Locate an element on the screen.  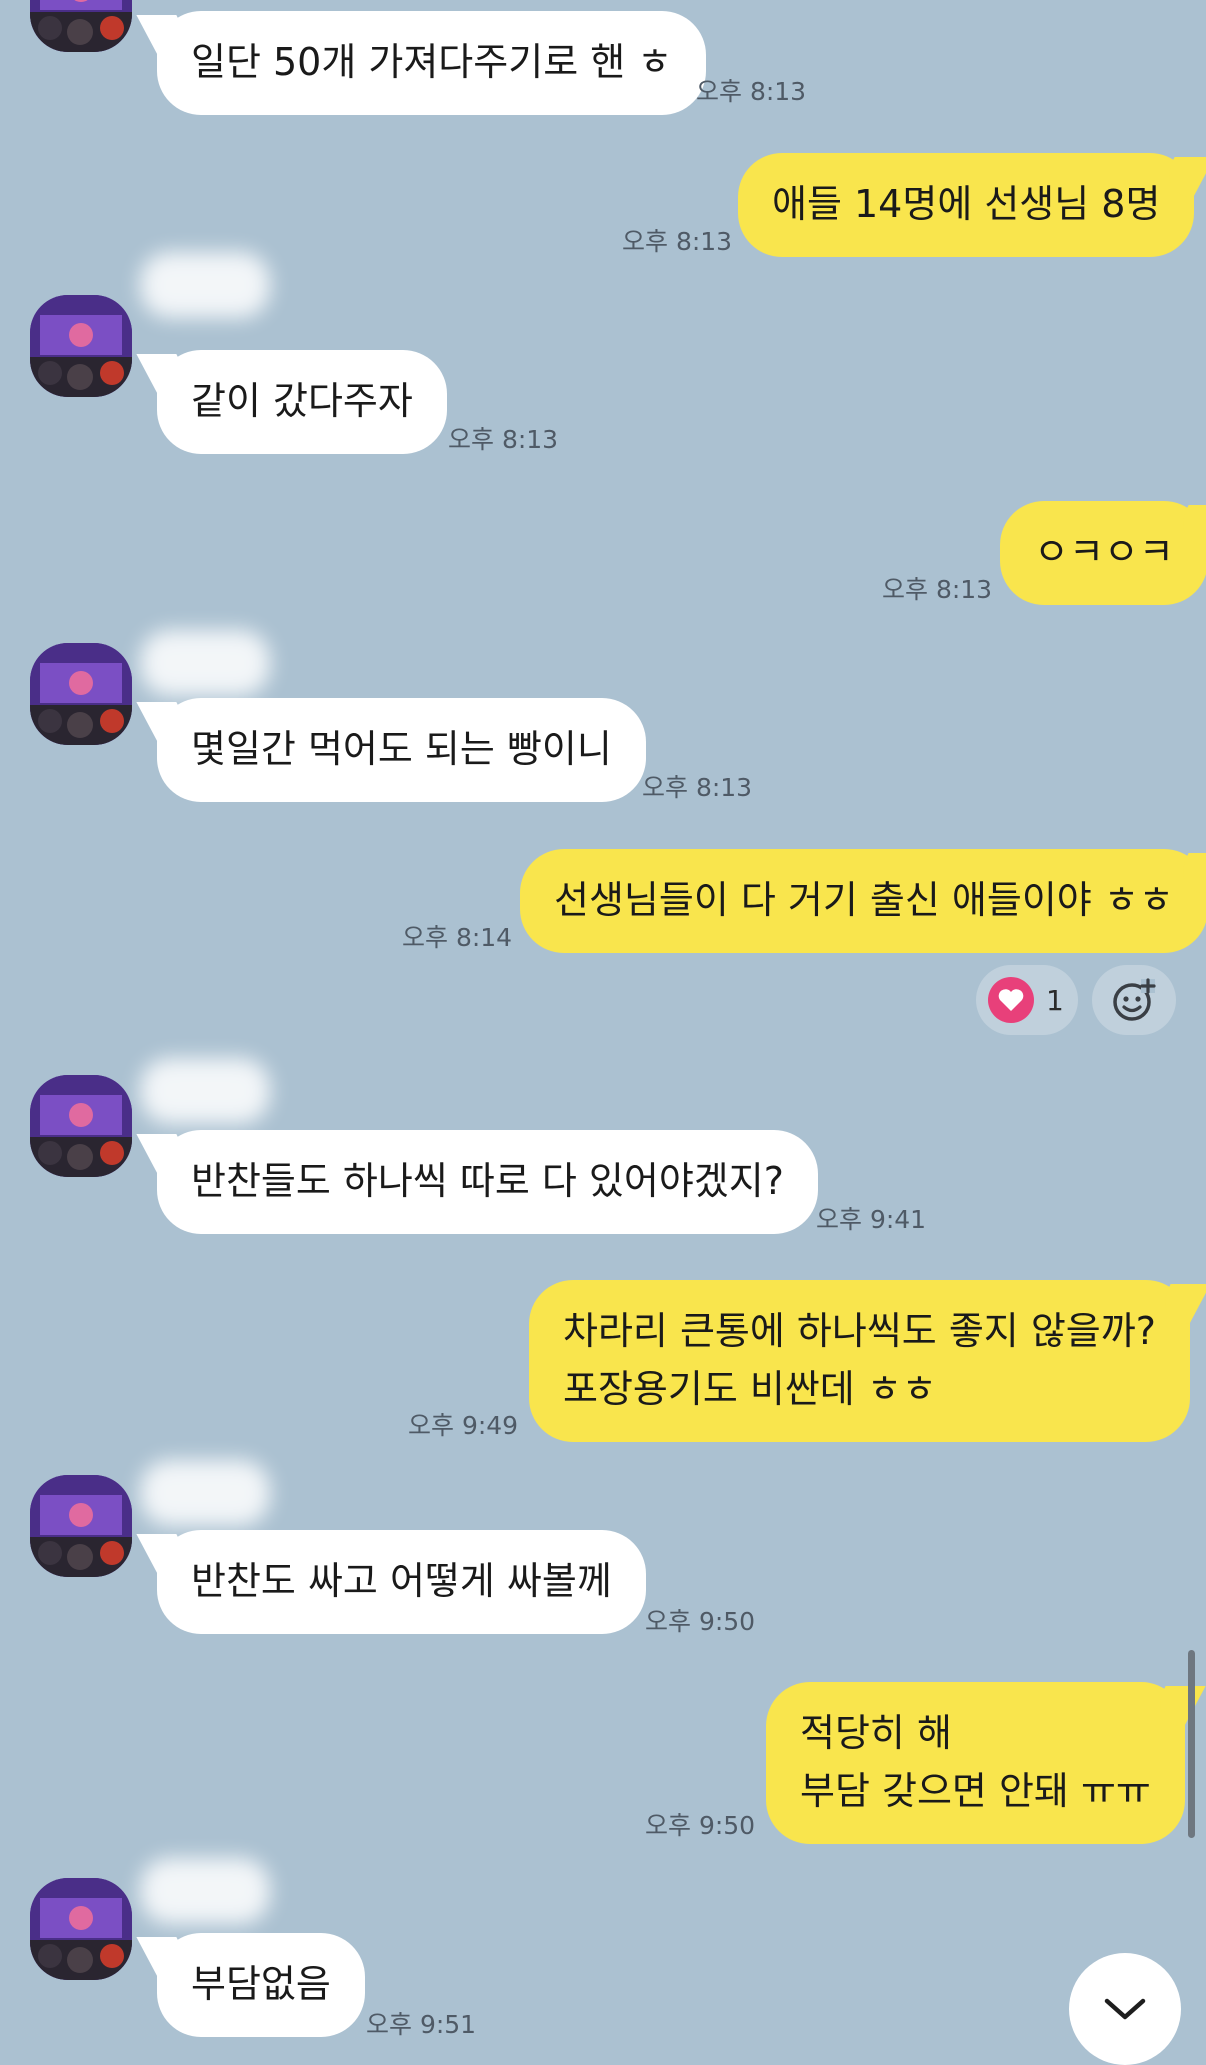
message-text-line: 부담 갖으면 안돼 ㅠㅠ is located at coordinates (975, 1791).